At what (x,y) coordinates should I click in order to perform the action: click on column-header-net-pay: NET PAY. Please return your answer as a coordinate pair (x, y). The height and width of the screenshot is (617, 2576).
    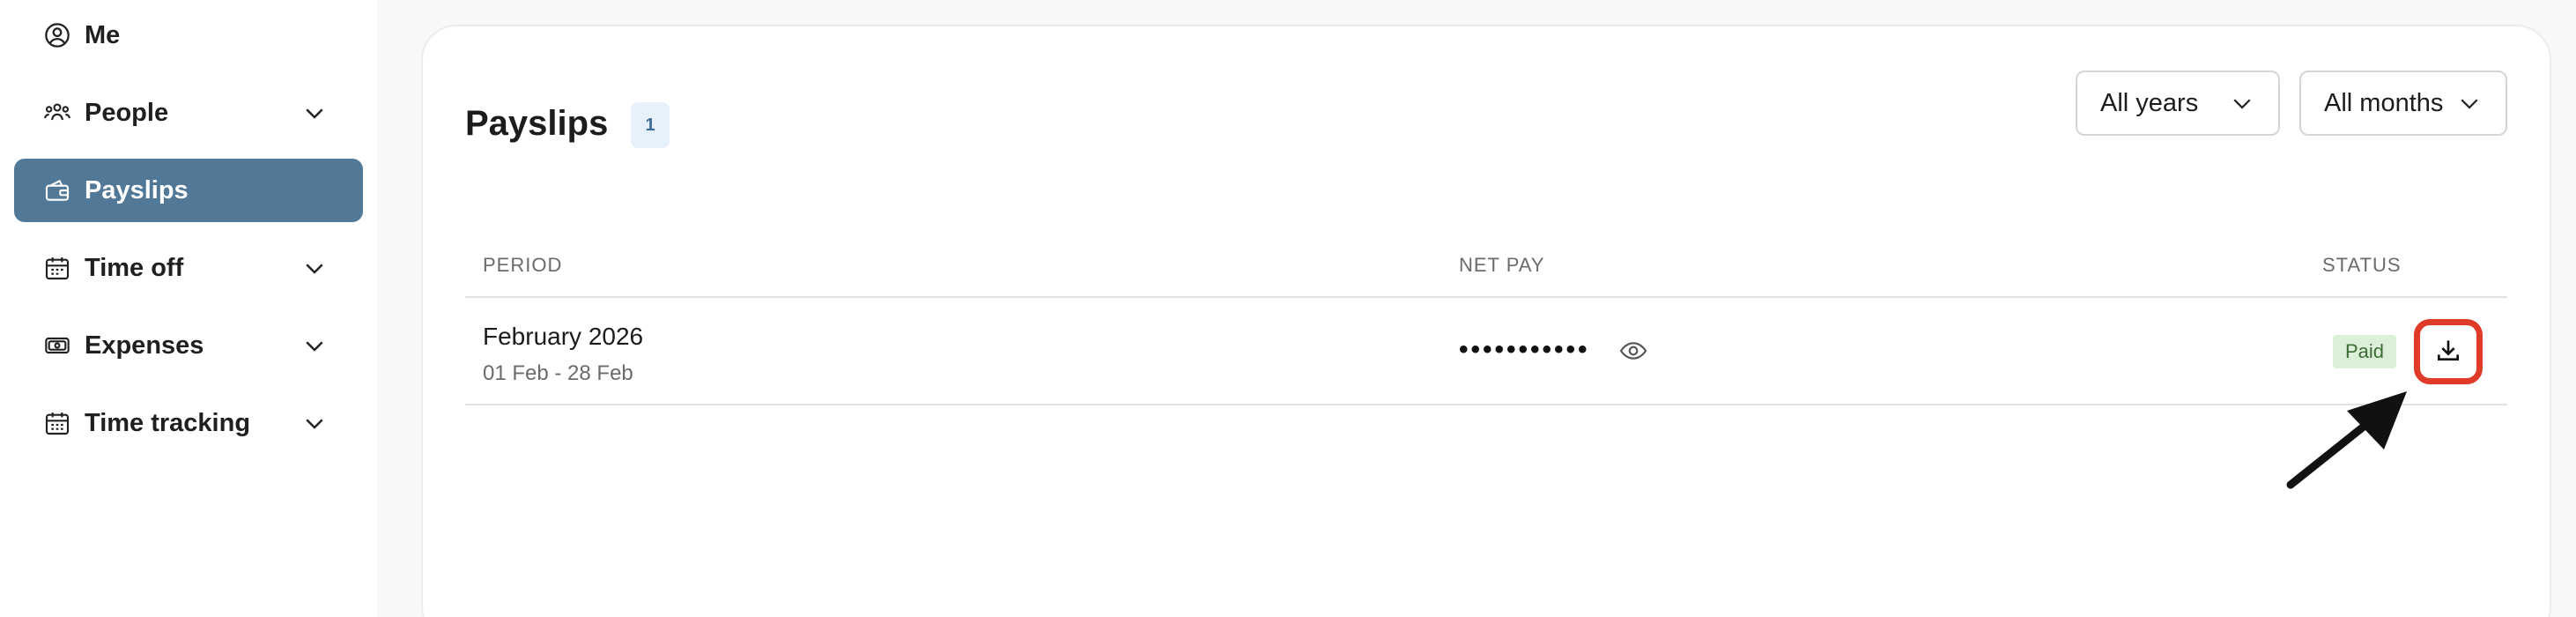
    Looking at the image, I should click on (1502, 265).